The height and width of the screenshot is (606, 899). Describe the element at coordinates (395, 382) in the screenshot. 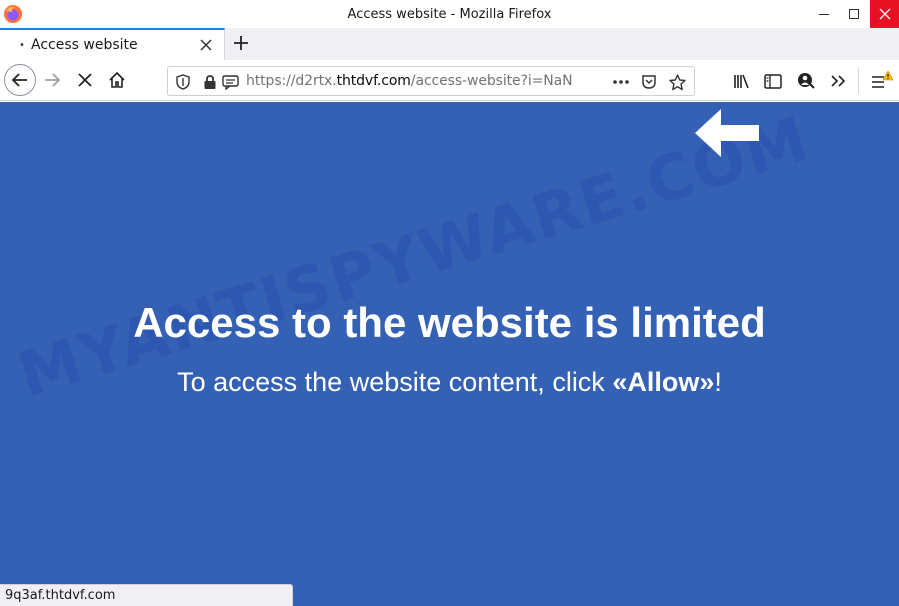

I see `subline-text: To access the website content, click` at that location.